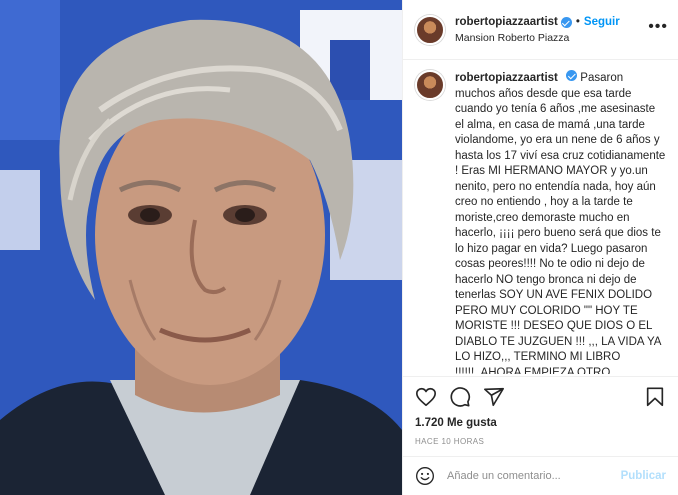 Image resolution: width=678 pixels, height=495 pixels. What do you see at coordinates (643, 476) in the screenshot?
I see `publish-button: Publicar` at bounding box center [643, 476].